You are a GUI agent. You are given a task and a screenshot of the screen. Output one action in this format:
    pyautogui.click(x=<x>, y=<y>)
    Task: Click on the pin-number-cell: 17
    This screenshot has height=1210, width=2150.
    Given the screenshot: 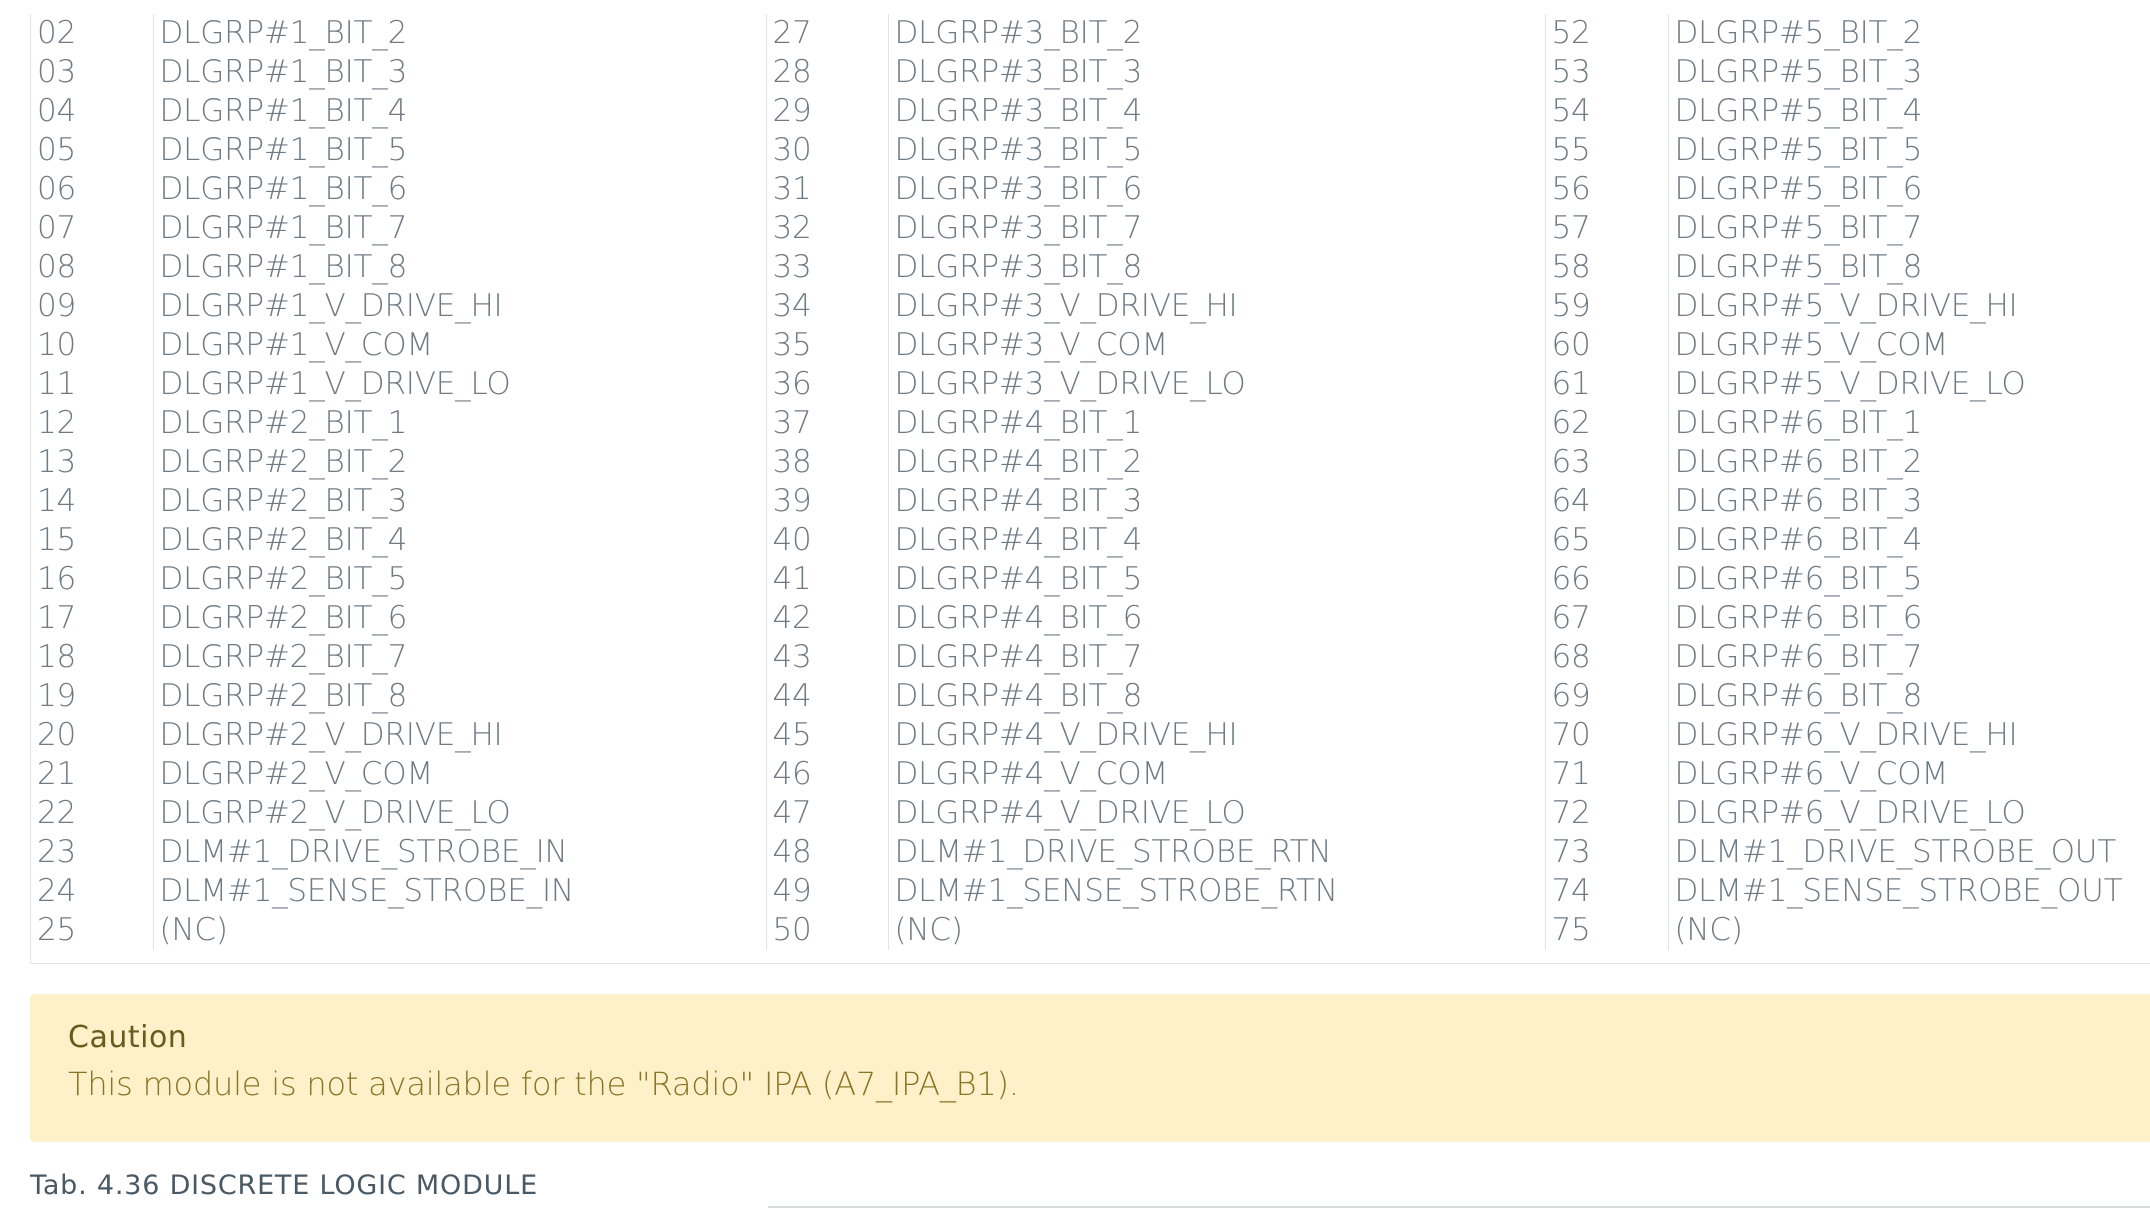 What is the action you would take?
    pyautogui.click(x=57, y=618)
    